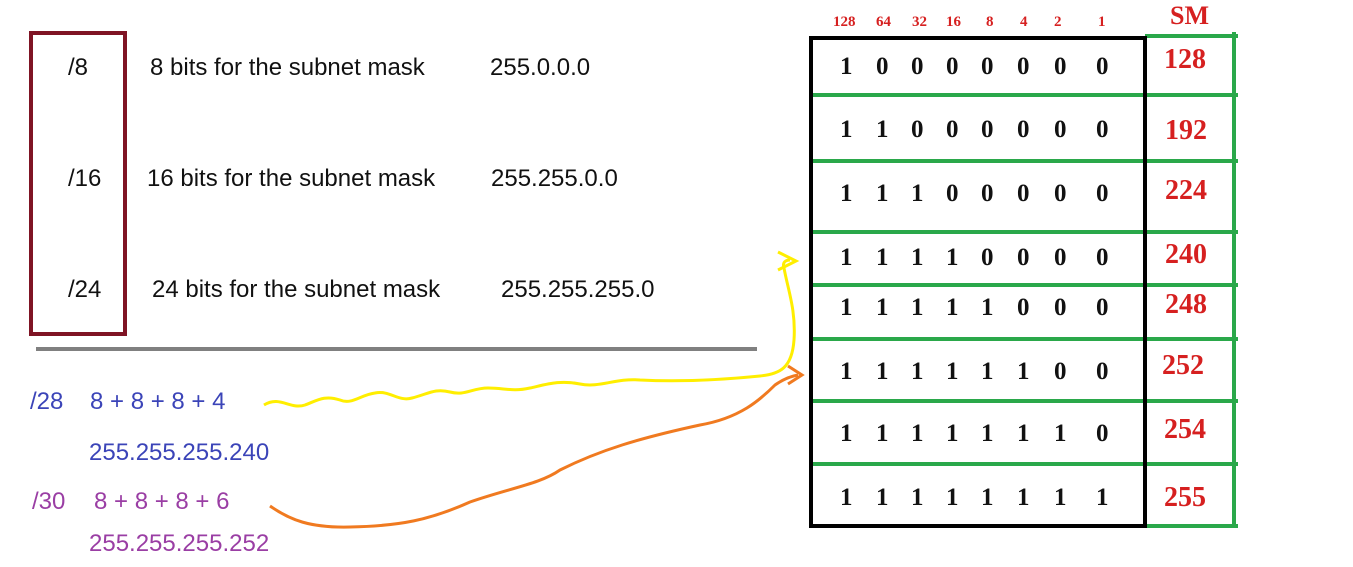 The width and height of the screenshot is (1353, 567). What do you see at coordinates (529, 333) in the screenshot?
I see `yellow-arrow` at bounding box center [529, 333].